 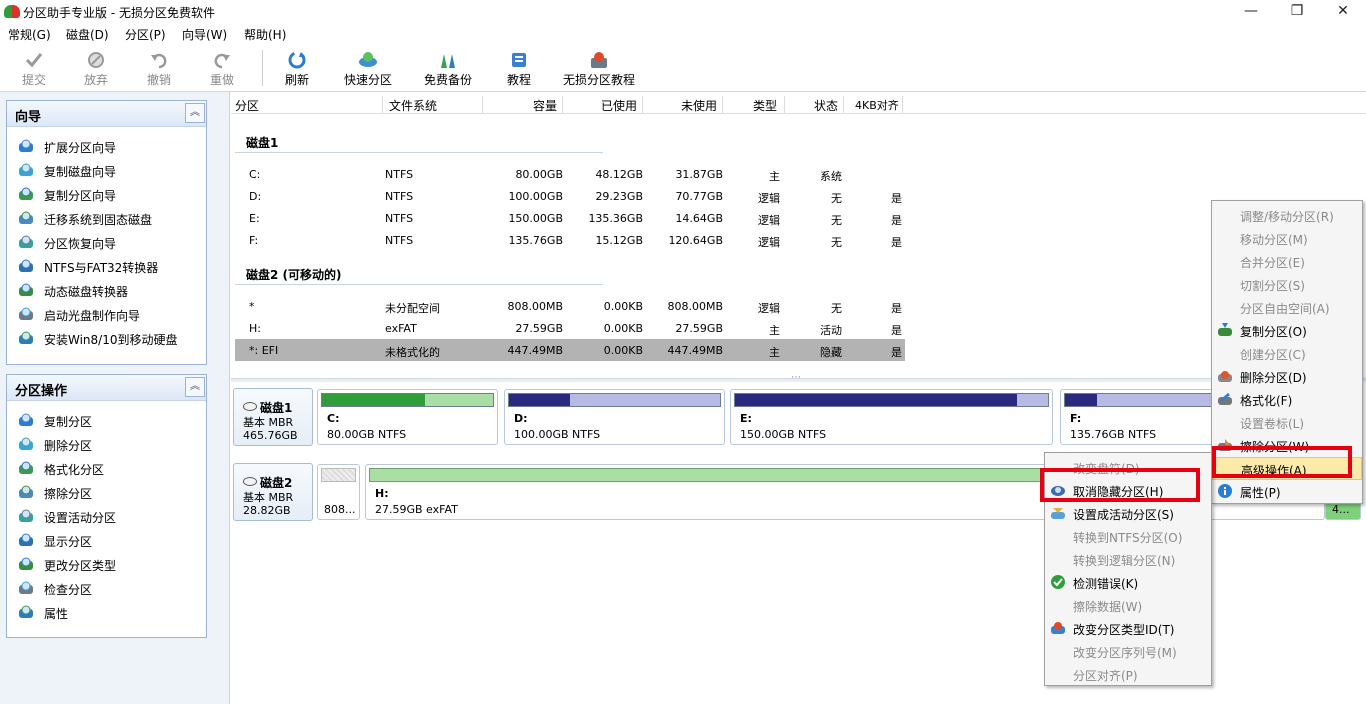 What do you see at coordinates (297, 69) in the screenshot?
I see `refresh-button: 刷新` at bounding box center [297, 69].